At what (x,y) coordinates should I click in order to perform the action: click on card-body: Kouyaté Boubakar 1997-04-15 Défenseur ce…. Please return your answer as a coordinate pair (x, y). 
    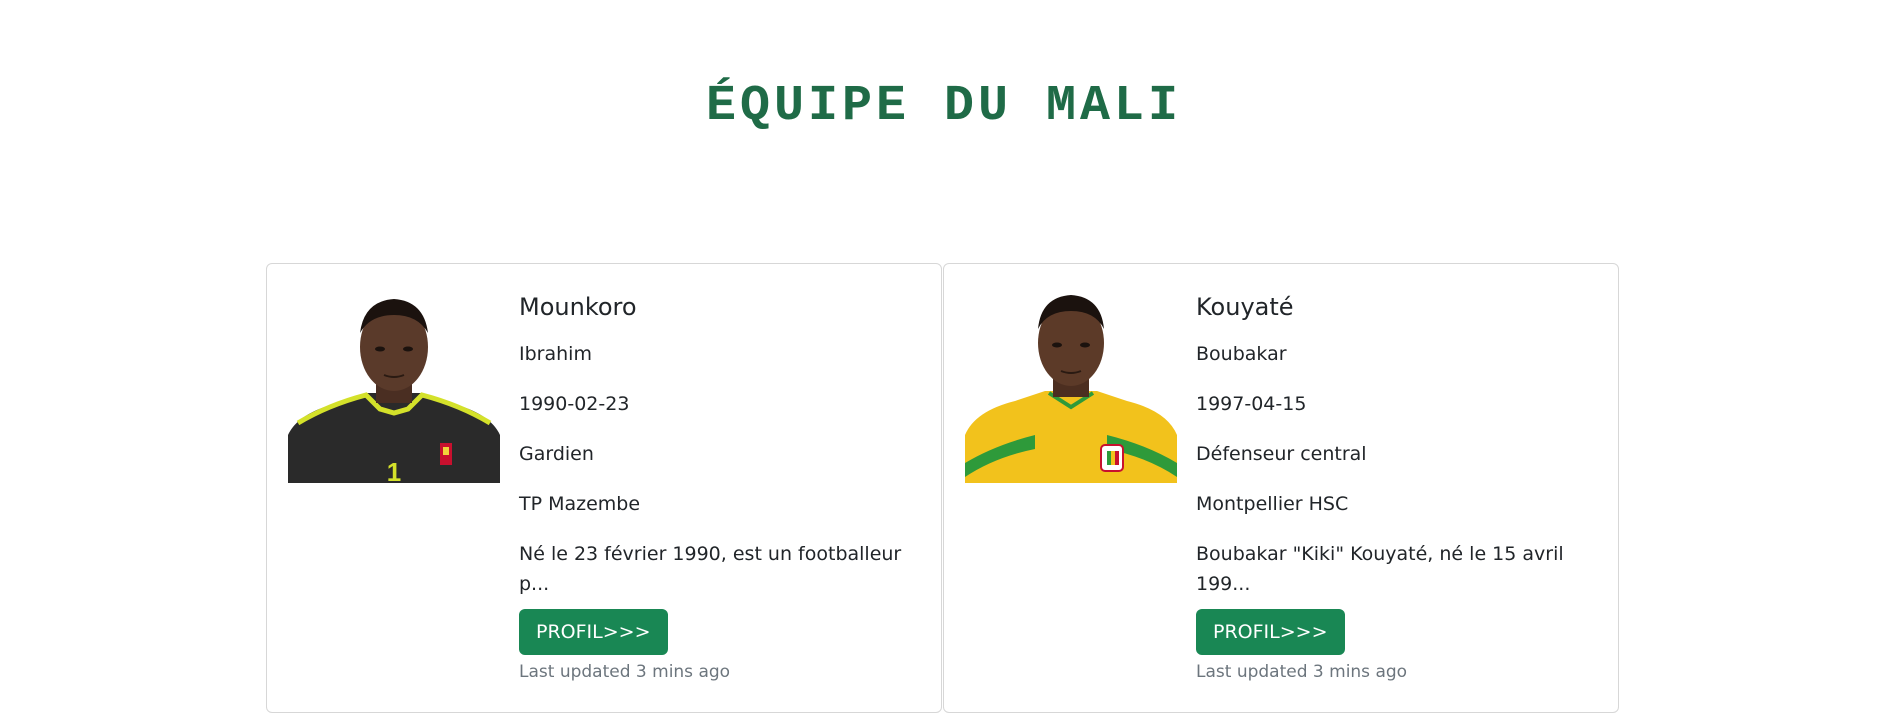
    Looking at the image, I should click on (1391, 487).